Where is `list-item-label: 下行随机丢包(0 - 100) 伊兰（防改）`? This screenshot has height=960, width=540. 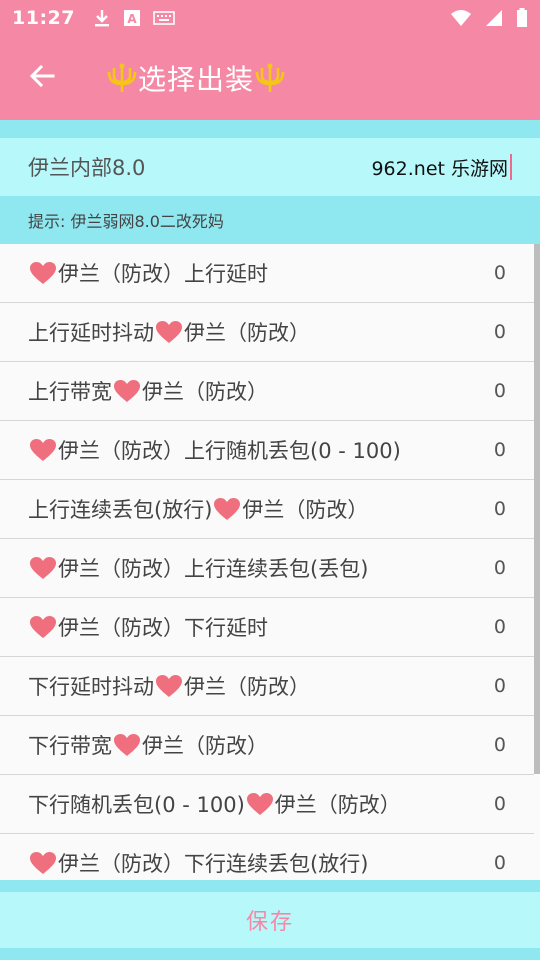 list-item-label: 下行随机丢包(0 - 100) 伊兰（防改） is located at coordinates (214, 804).